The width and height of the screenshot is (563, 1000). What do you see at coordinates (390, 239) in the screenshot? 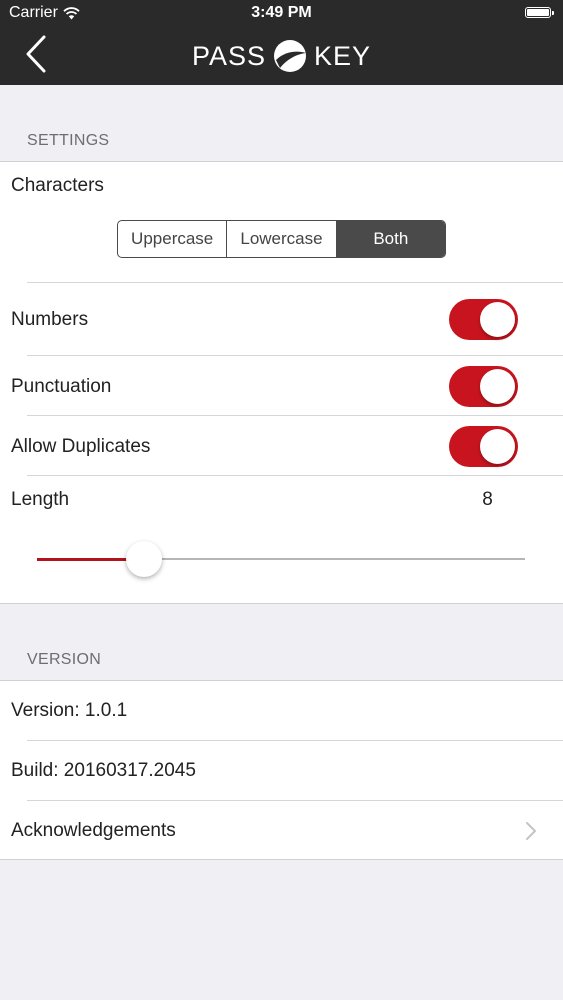
I see `segment-both: Both` at bounding box center [390, 239].